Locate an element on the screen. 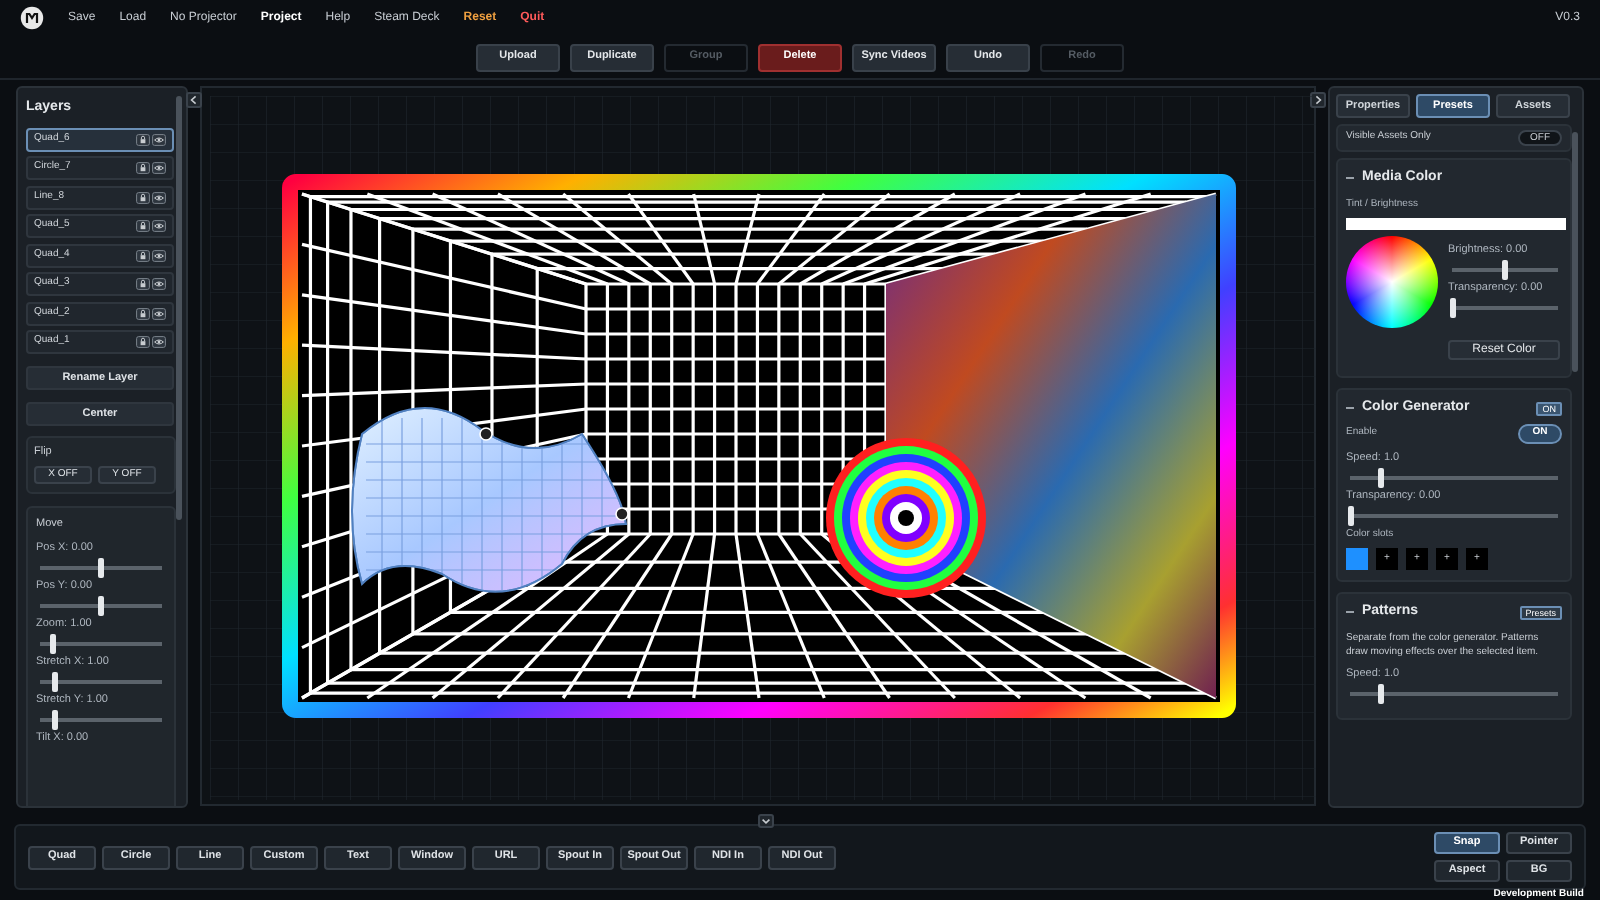  logo-icon is located at coordinates (32, 18).